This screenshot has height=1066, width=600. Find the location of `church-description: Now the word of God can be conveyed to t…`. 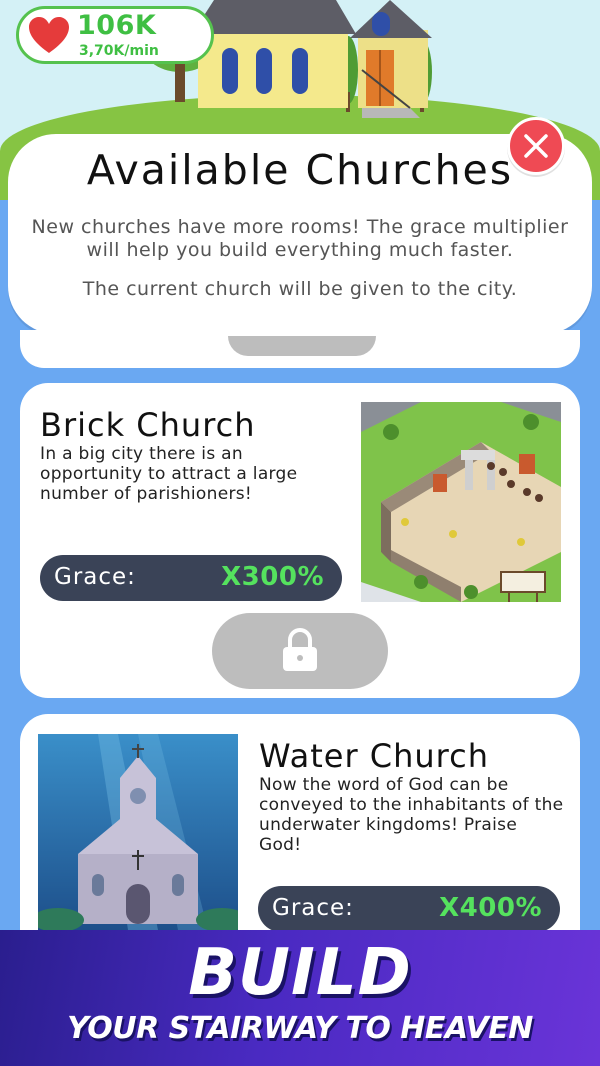

church-description: Now the word of God can be conveyed to t… is located at coordinates (411, 815).